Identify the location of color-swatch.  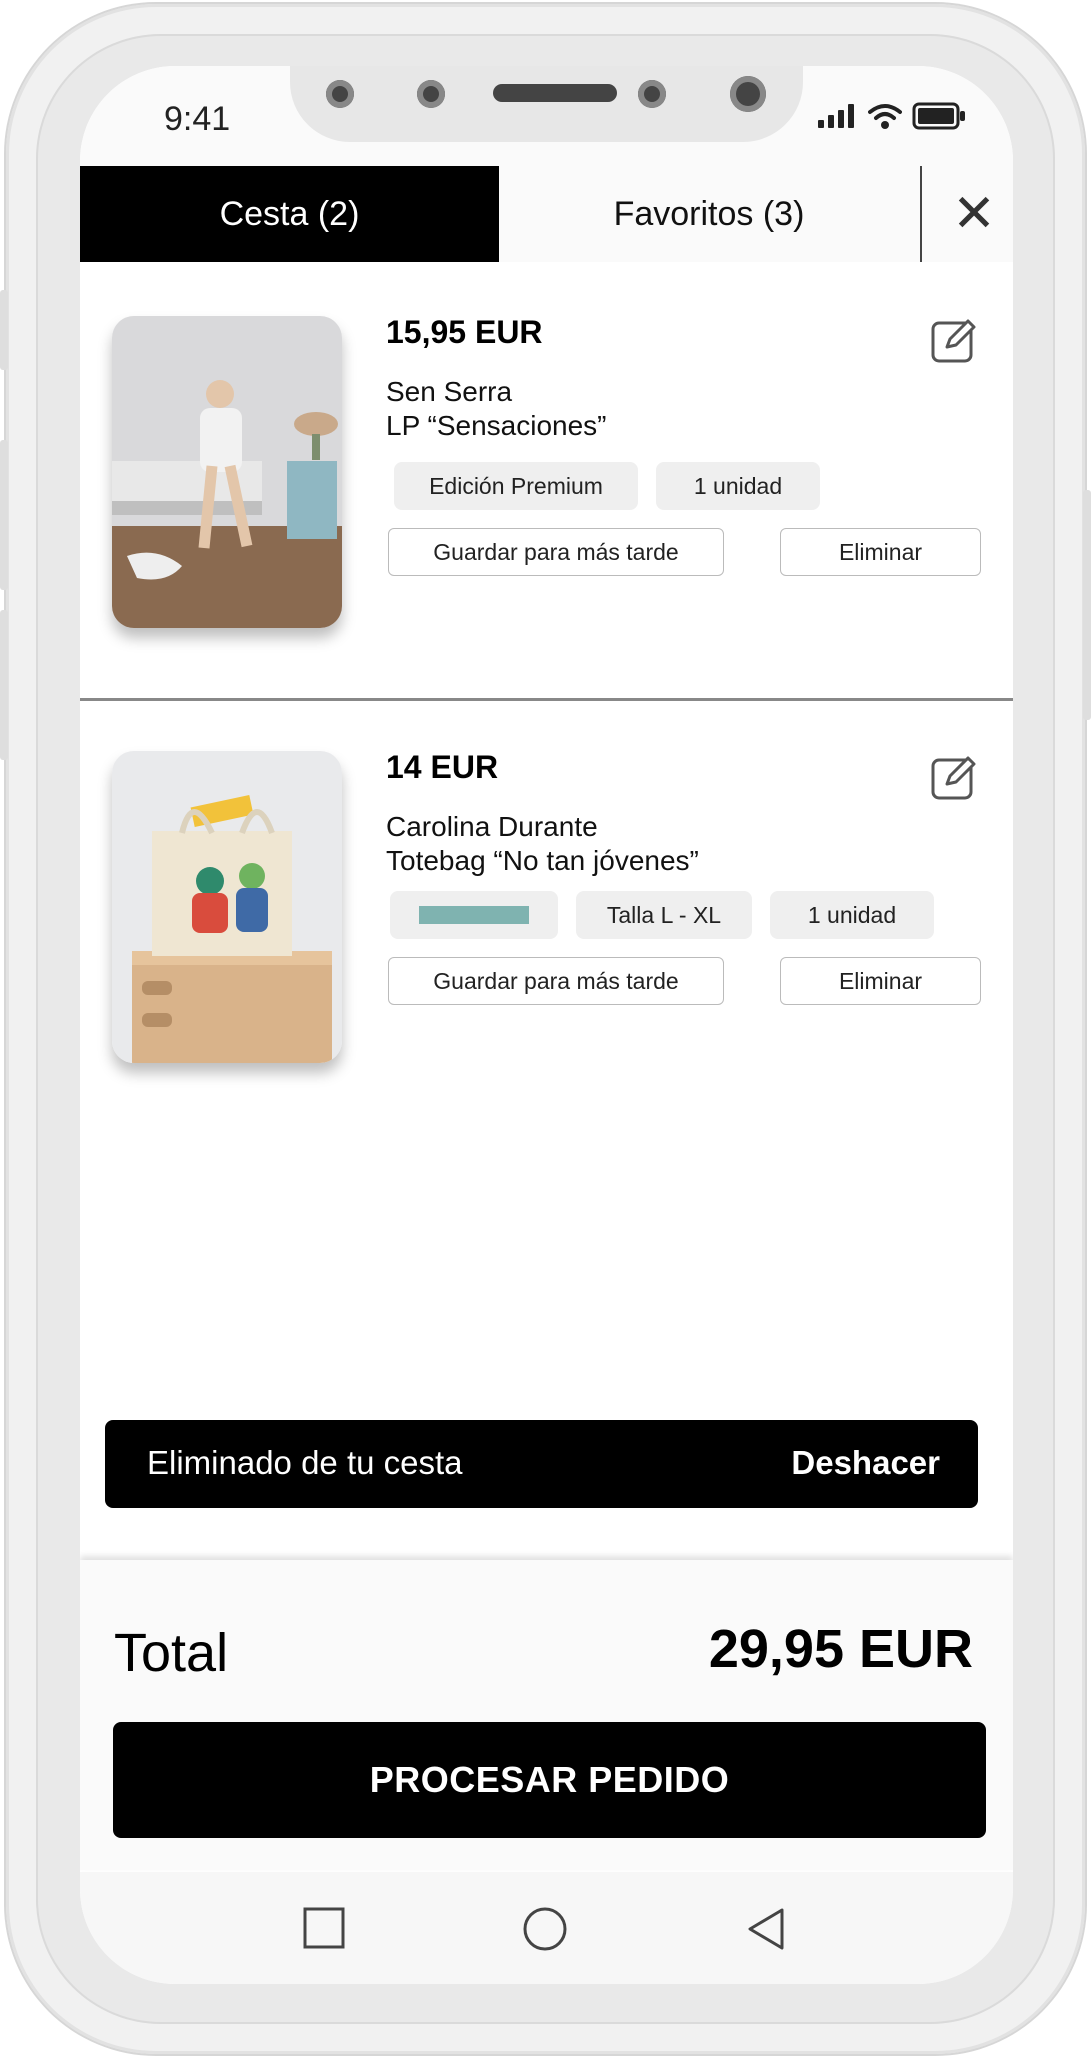
(474, 915).